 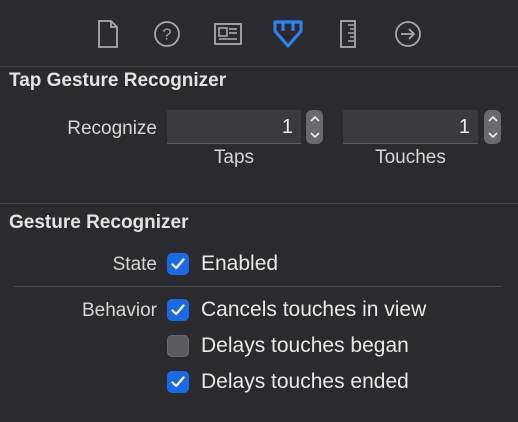 What do you see at coordinates (410, 127) in the screenshot?
I see `touches-field: 1` at bounding box center [410, 127].